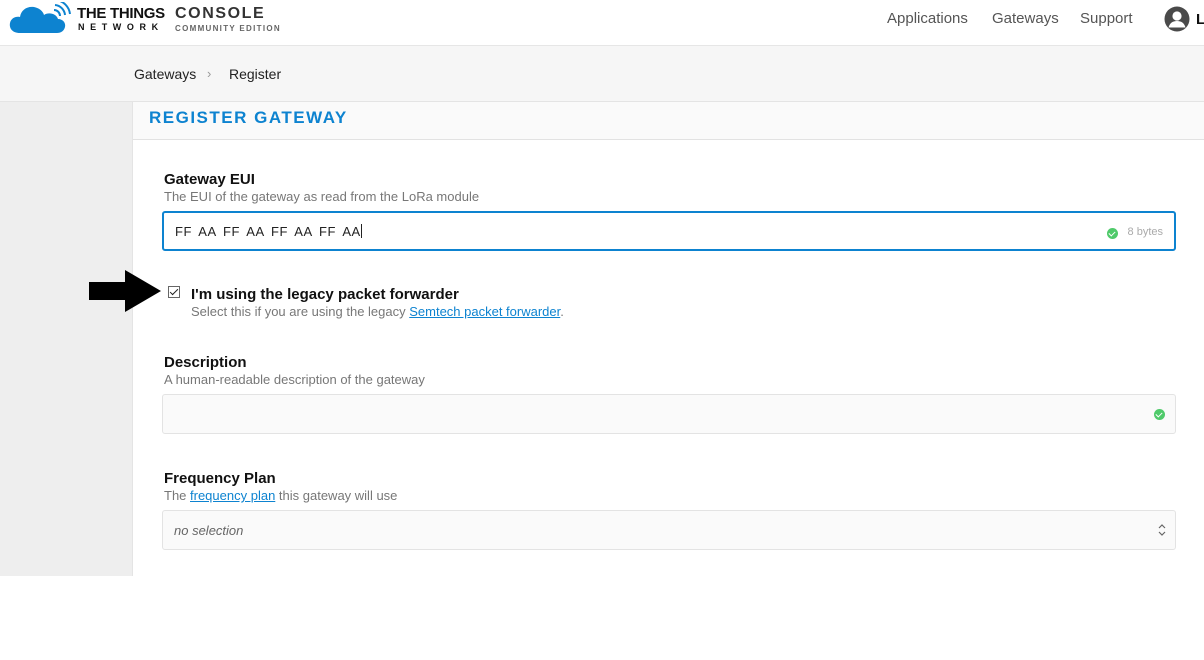  I want to click on black-arrow-pointer, so click(125, 291).